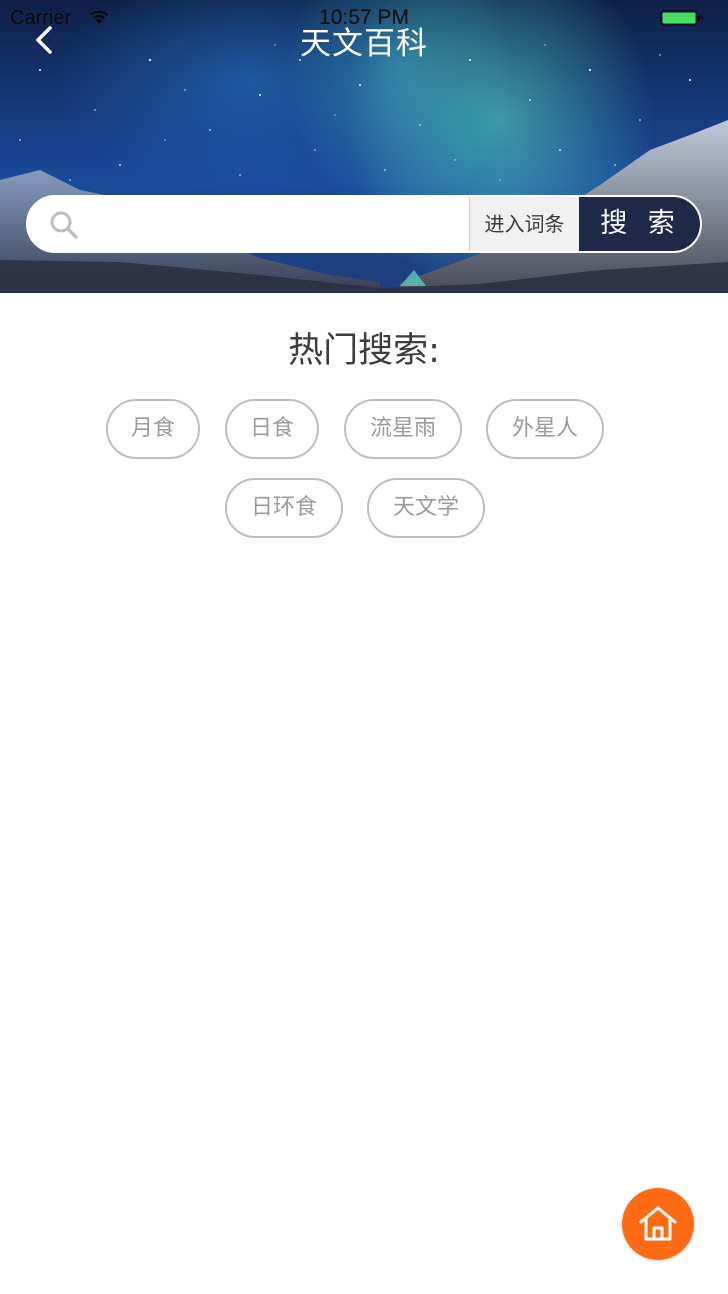 Image resolution: width=728 pixels, height=1294 pixels. I want to click on search-bar: 进入词条 搜 索, so click(364, 224).